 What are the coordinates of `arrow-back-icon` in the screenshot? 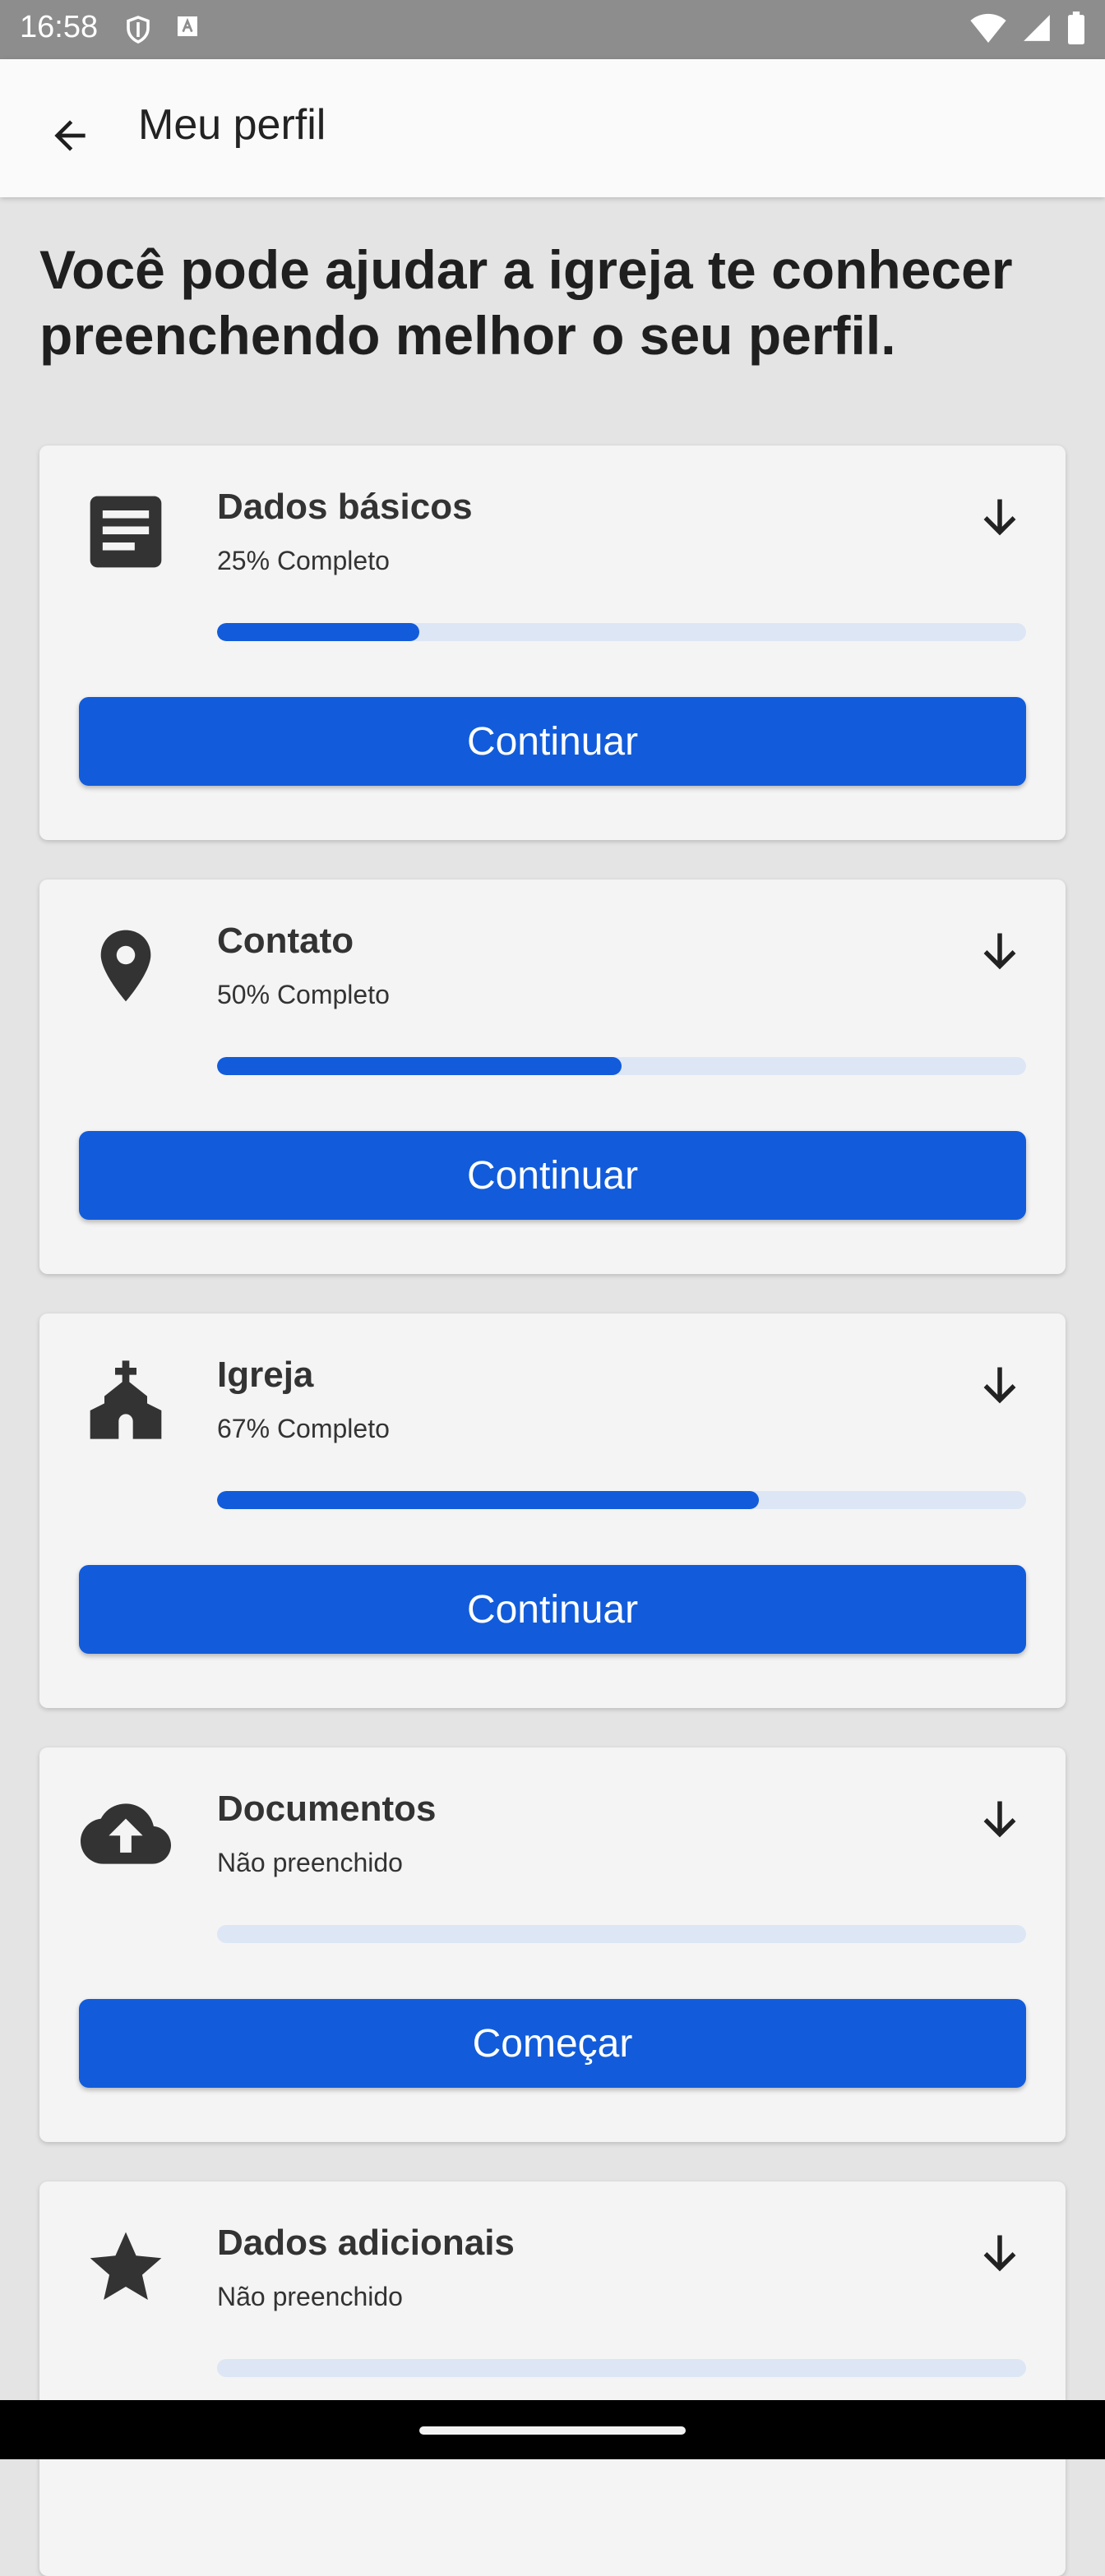 It's located at (70, 138).